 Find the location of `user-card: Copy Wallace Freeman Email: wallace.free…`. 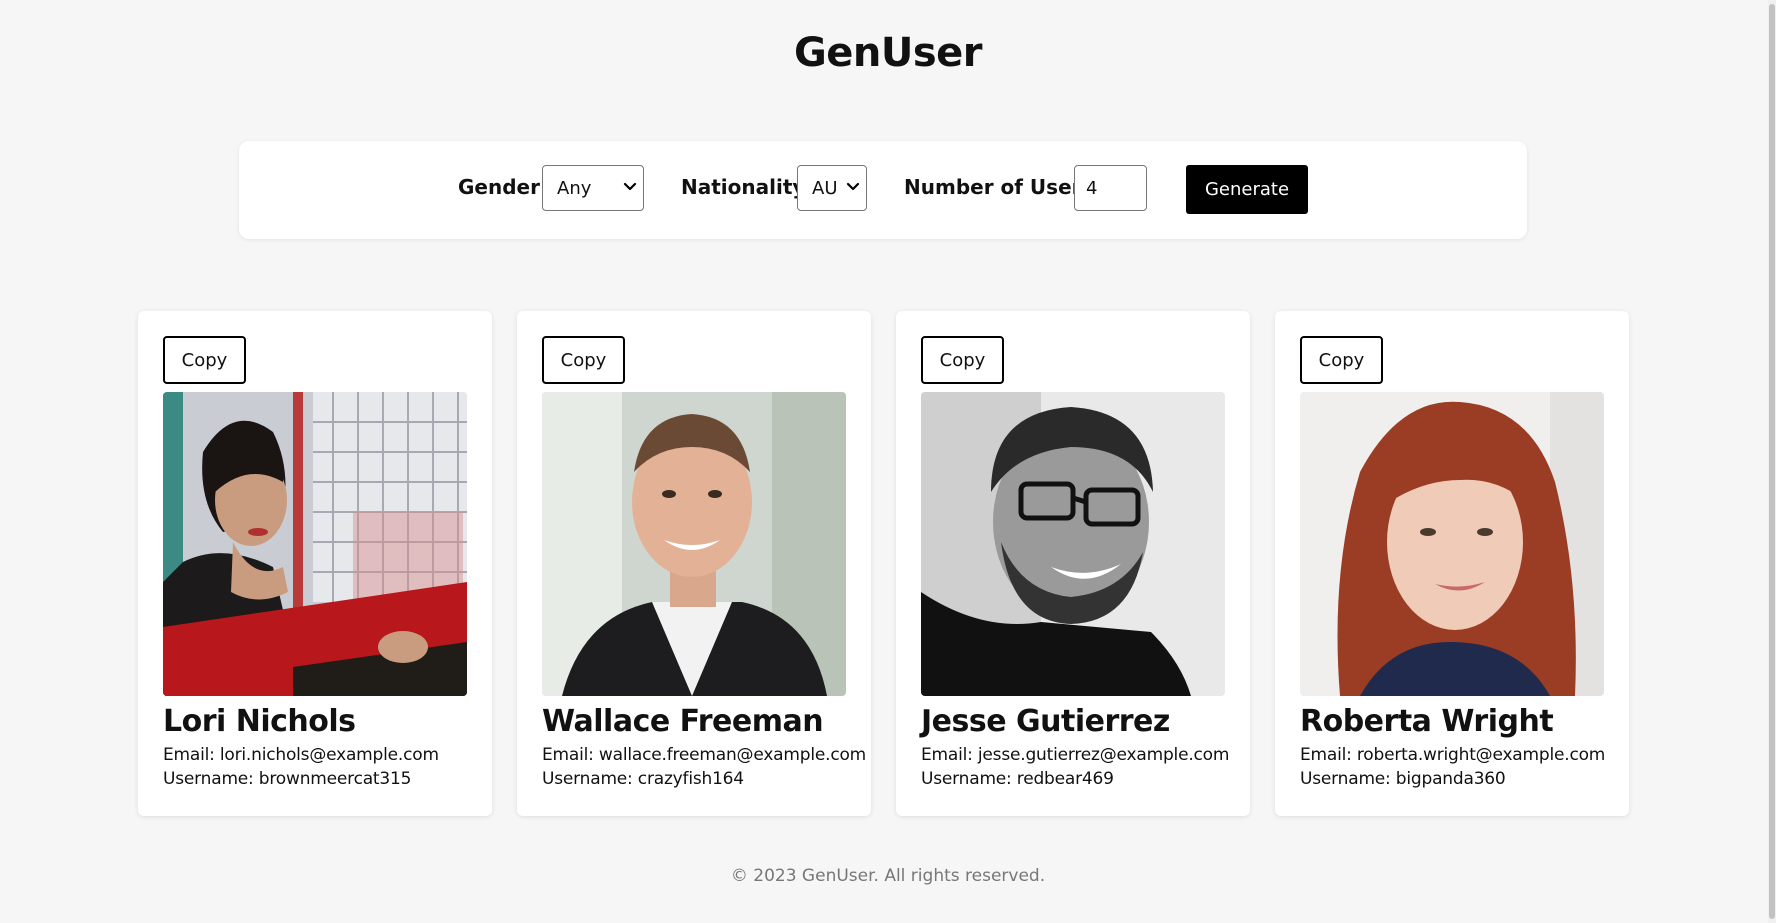

user-card: Copy Wallace Freeman Email: wallace.free… is located at coordinates (694, 563).